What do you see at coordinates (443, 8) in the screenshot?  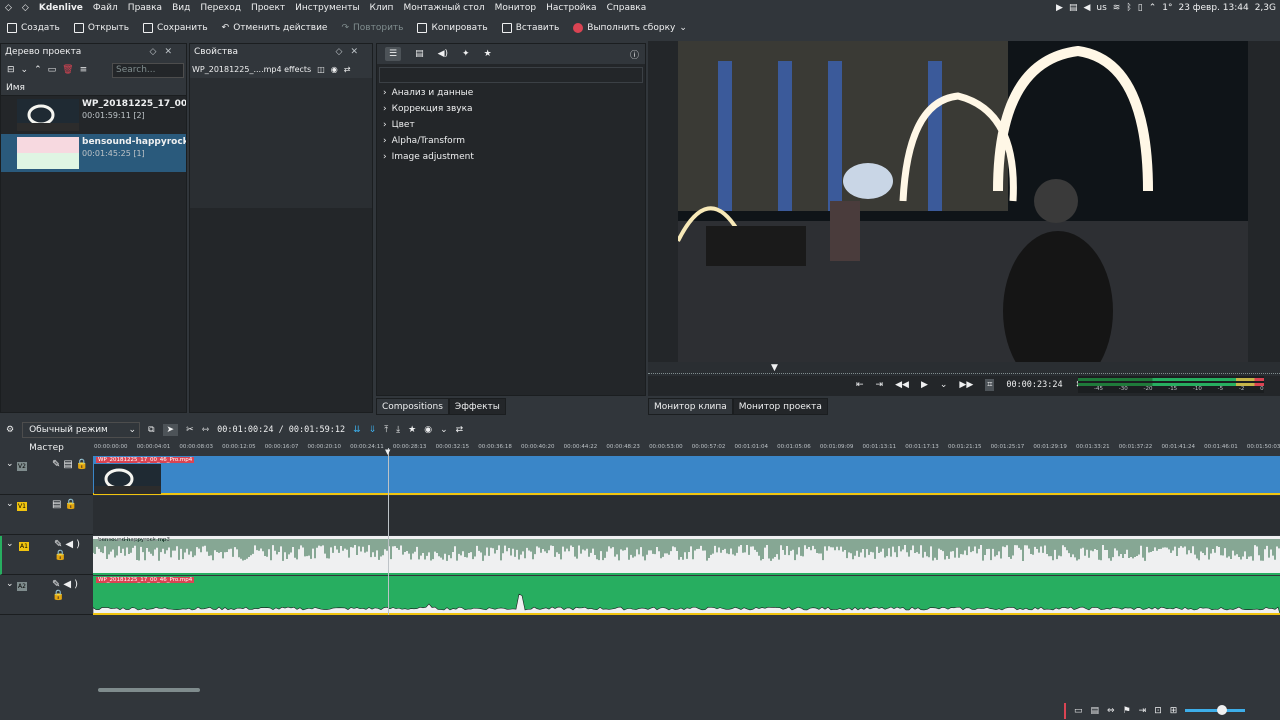 I see `menu-timeline: Монтажный стол` at bounding box center [443, 8].